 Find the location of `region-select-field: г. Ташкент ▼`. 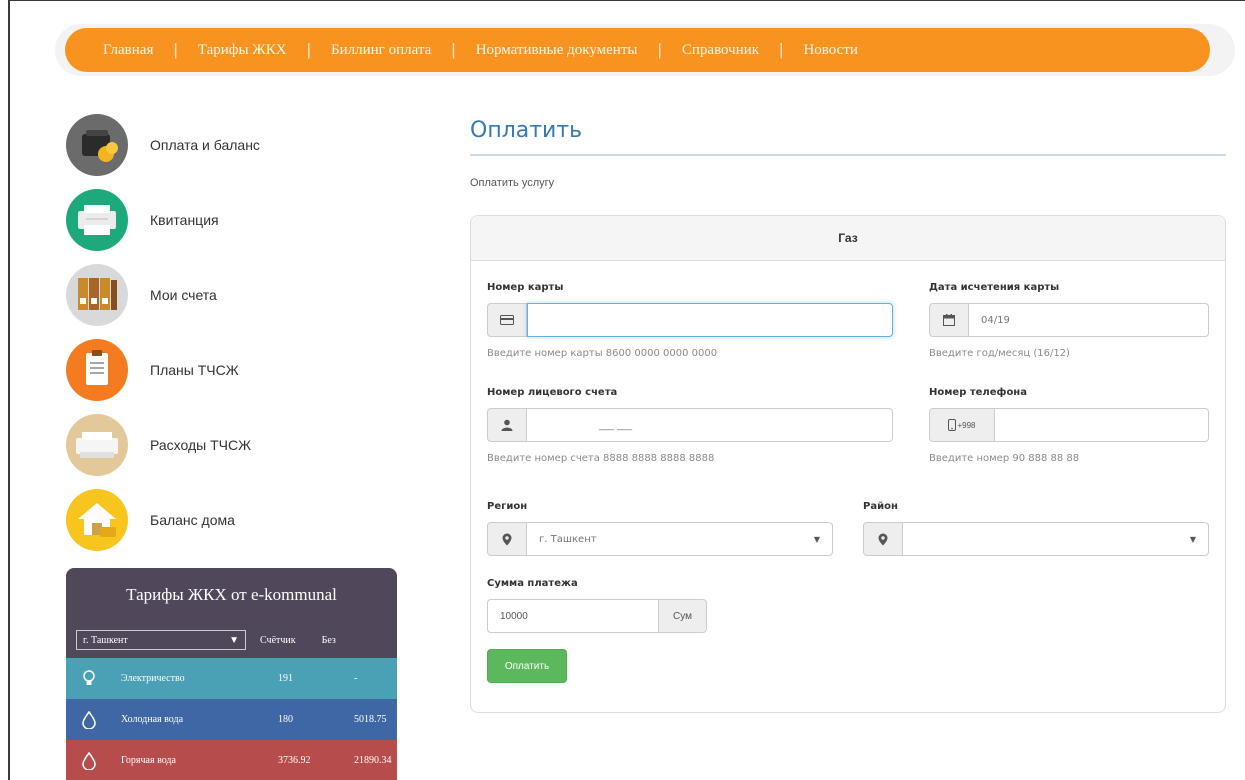

region-select-field: г. Ташкент ▼ is located at coordinates (680, 539).